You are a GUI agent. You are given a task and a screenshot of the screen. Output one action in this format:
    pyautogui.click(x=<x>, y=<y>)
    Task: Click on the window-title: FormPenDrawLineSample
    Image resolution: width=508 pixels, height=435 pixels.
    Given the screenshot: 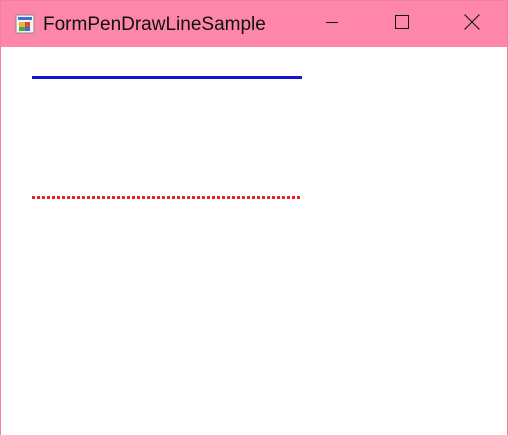 What is the action you would take?
    pyautogui.click(x=154, y=24)
    